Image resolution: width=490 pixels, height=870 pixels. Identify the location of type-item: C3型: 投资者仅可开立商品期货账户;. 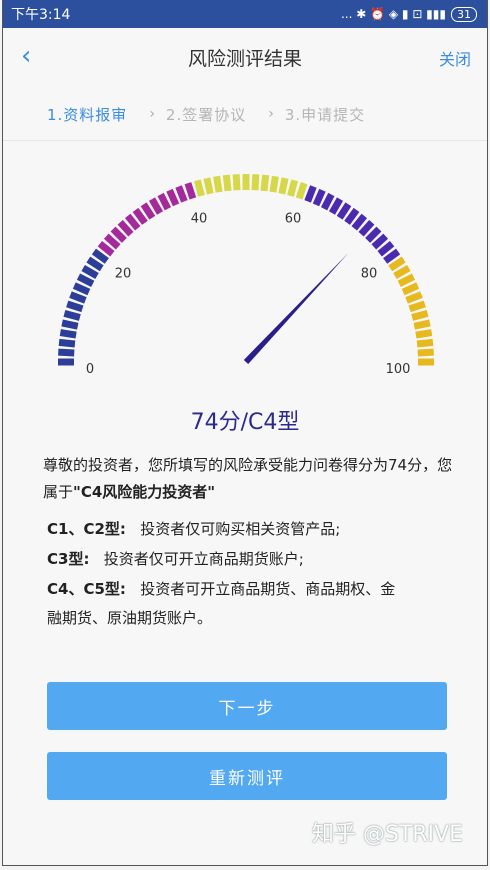
(257, 559).